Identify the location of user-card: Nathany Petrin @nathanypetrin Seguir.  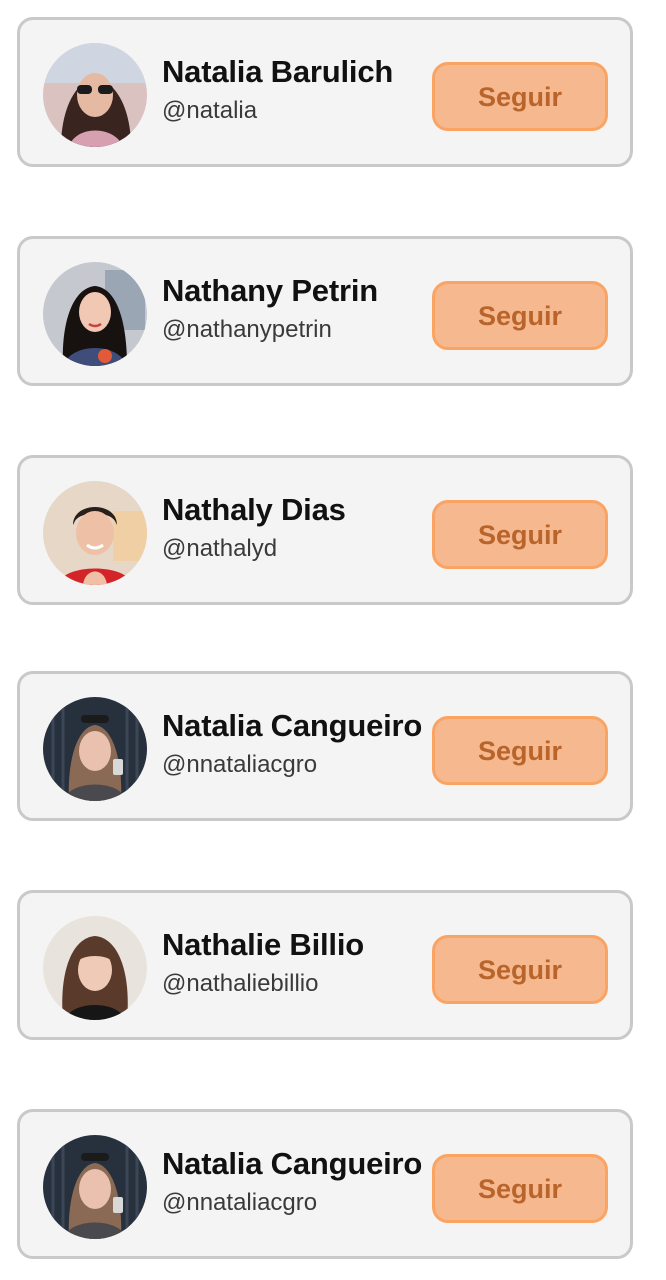
(325, 311).